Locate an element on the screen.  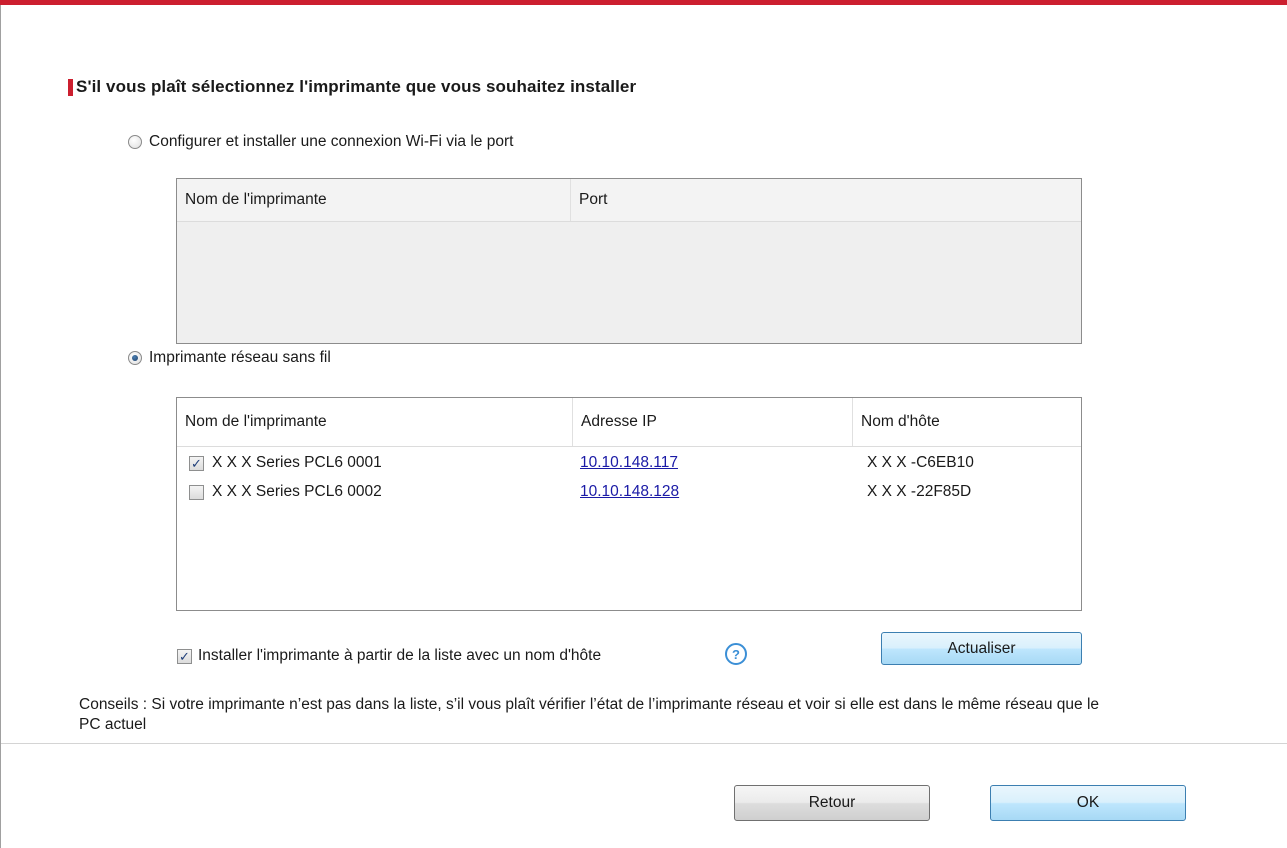
back-button: Retour is located at coordinates (832, 803).